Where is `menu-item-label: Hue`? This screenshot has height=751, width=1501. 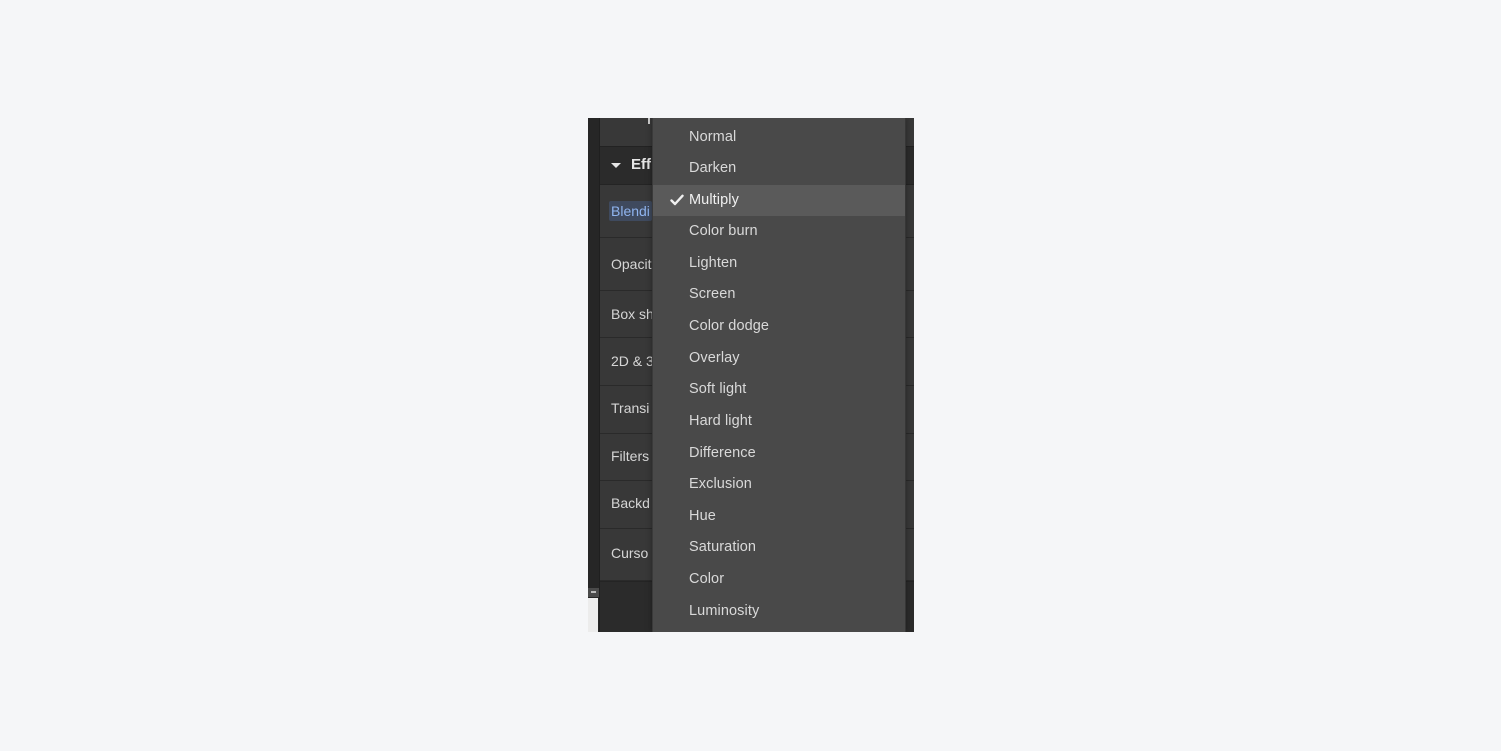 menu-item-label: Hue is located at coordinates (702, 516).